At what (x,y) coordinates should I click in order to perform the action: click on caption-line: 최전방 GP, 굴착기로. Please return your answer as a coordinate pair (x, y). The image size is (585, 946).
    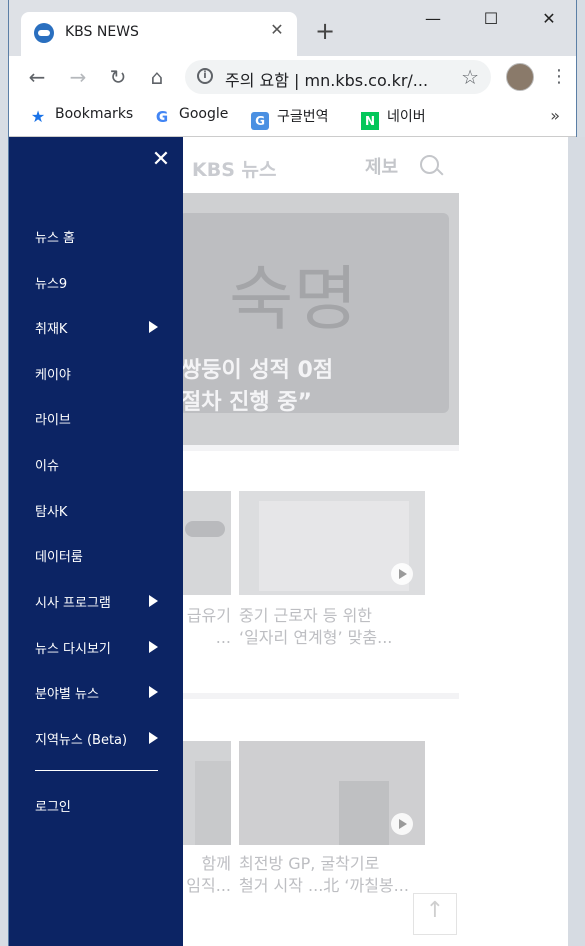
    Looking at the image, I should click on (309, 863).